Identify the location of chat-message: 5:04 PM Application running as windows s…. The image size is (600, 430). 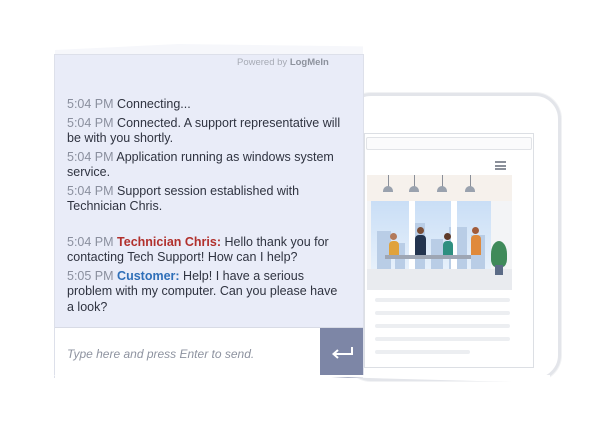
(207, 165).